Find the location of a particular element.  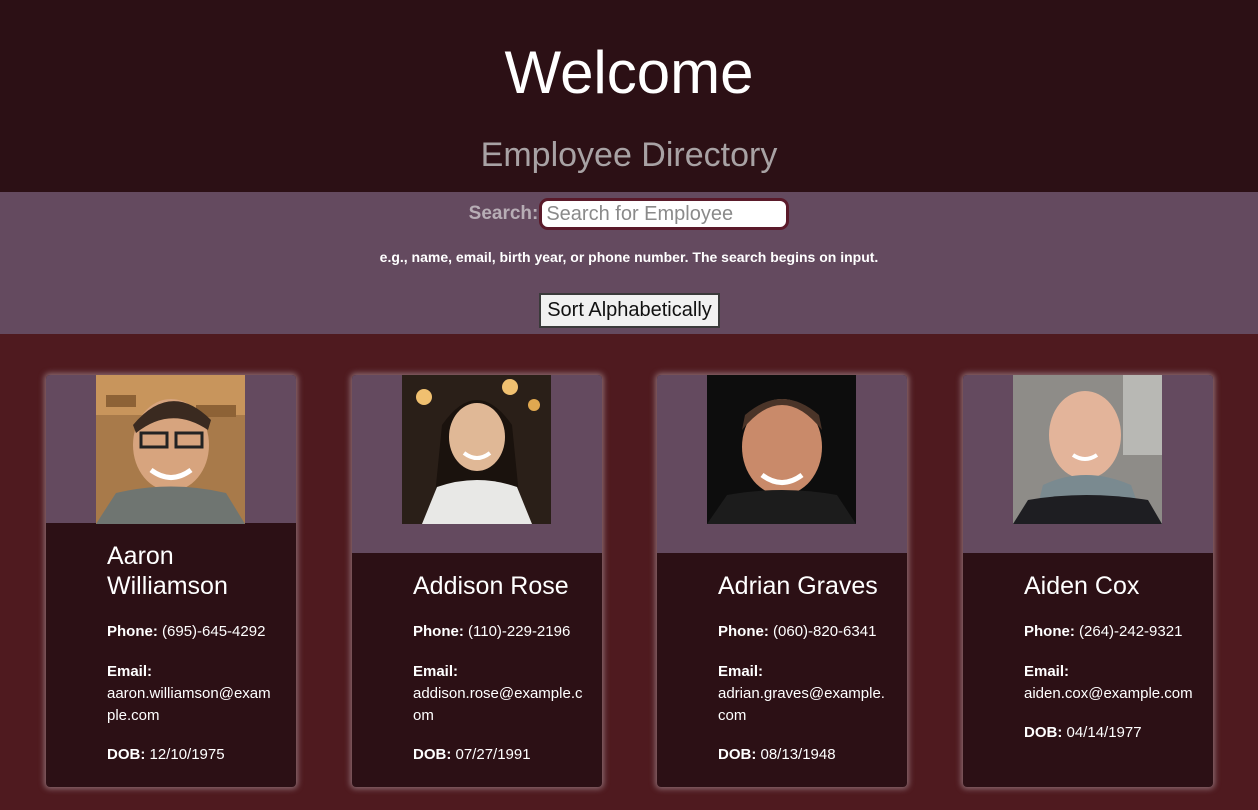

dob-field: DOB: 08/13/1948 is located at coordinates (803, 755).